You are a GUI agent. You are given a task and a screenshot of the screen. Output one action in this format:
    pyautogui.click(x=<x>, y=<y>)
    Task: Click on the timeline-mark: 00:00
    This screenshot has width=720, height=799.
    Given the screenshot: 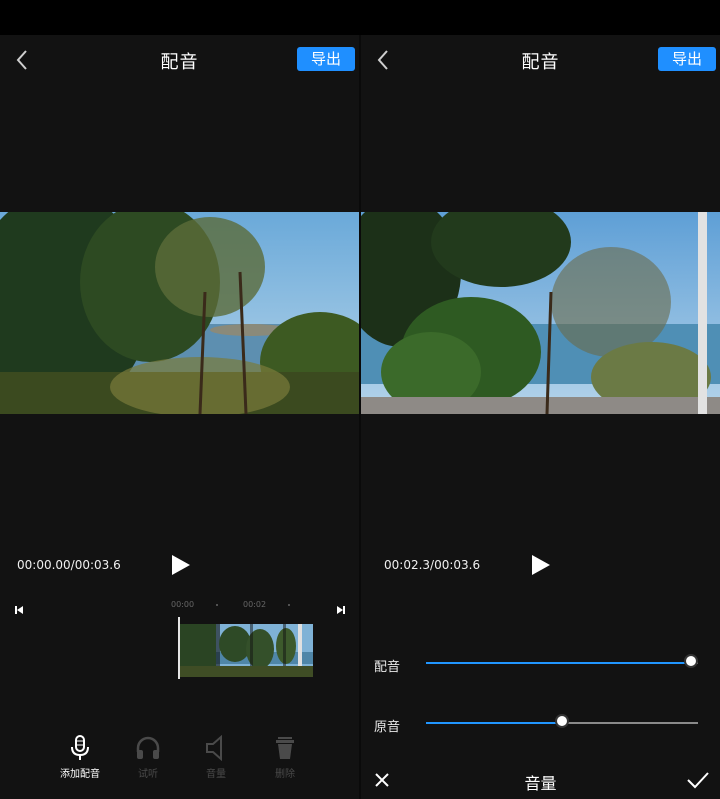 What is the action you would take?
    pyautogui.click(x=183, y=604)
    